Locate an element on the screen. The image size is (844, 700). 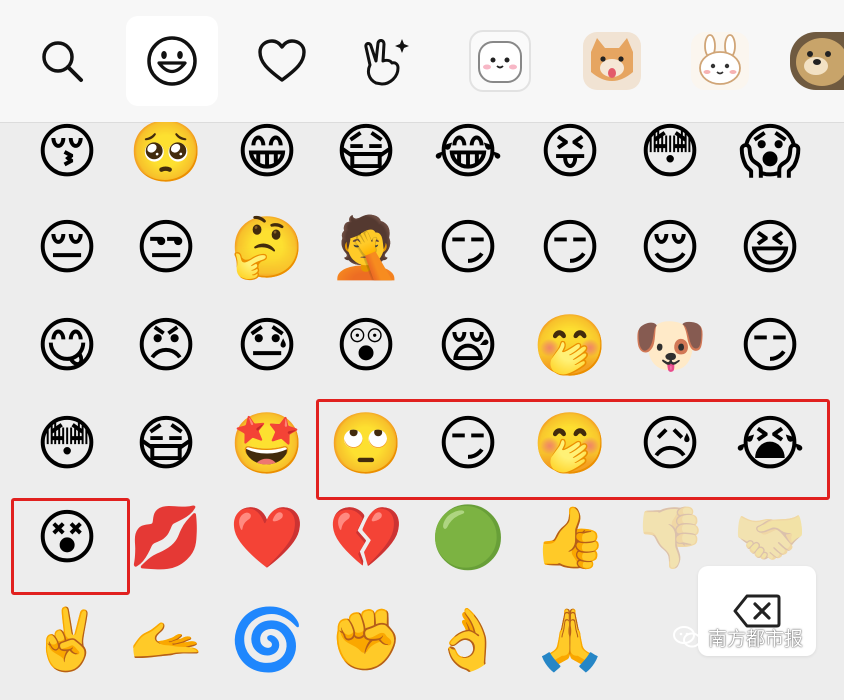
wechat-icon is located at coordinates (687, 637).